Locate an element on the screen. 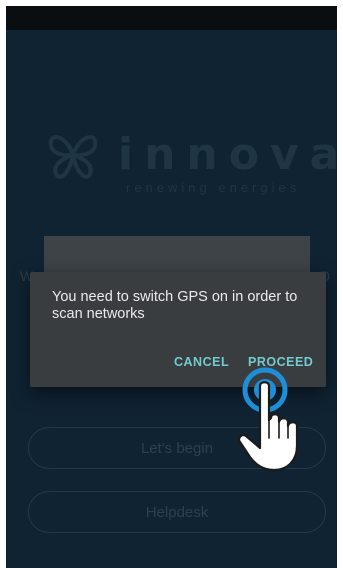 Image resolution: width=343 pixels, height=568 pixels. butterfly-icon is located at coordinates (73, 157).